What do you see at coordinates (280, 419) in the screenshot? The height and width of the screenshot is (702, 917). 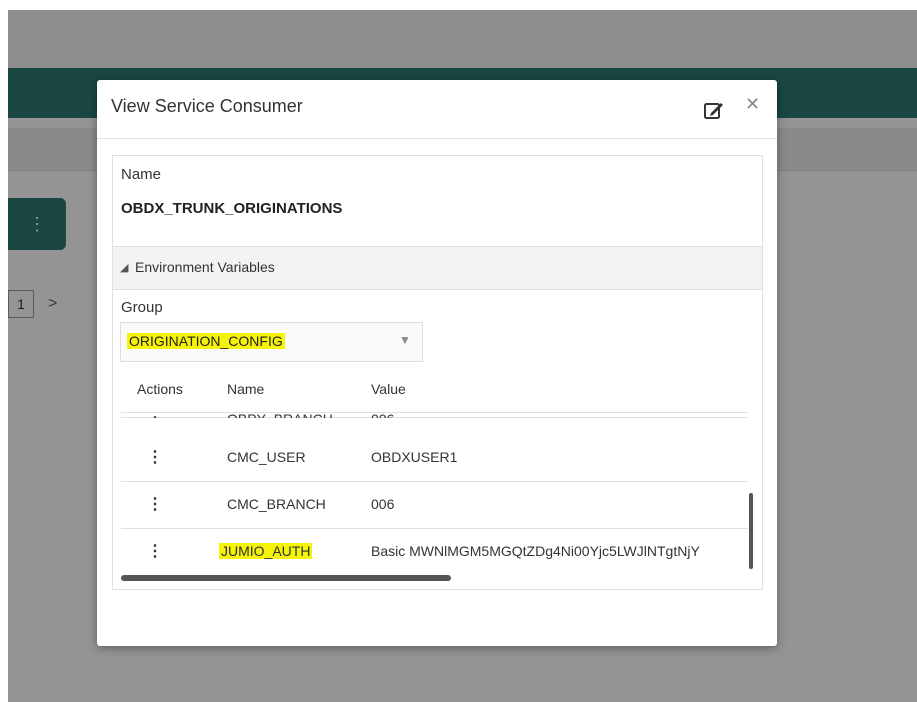 I see `variable-name: OBPY_BRANCH` at bounding box center [280, 419].